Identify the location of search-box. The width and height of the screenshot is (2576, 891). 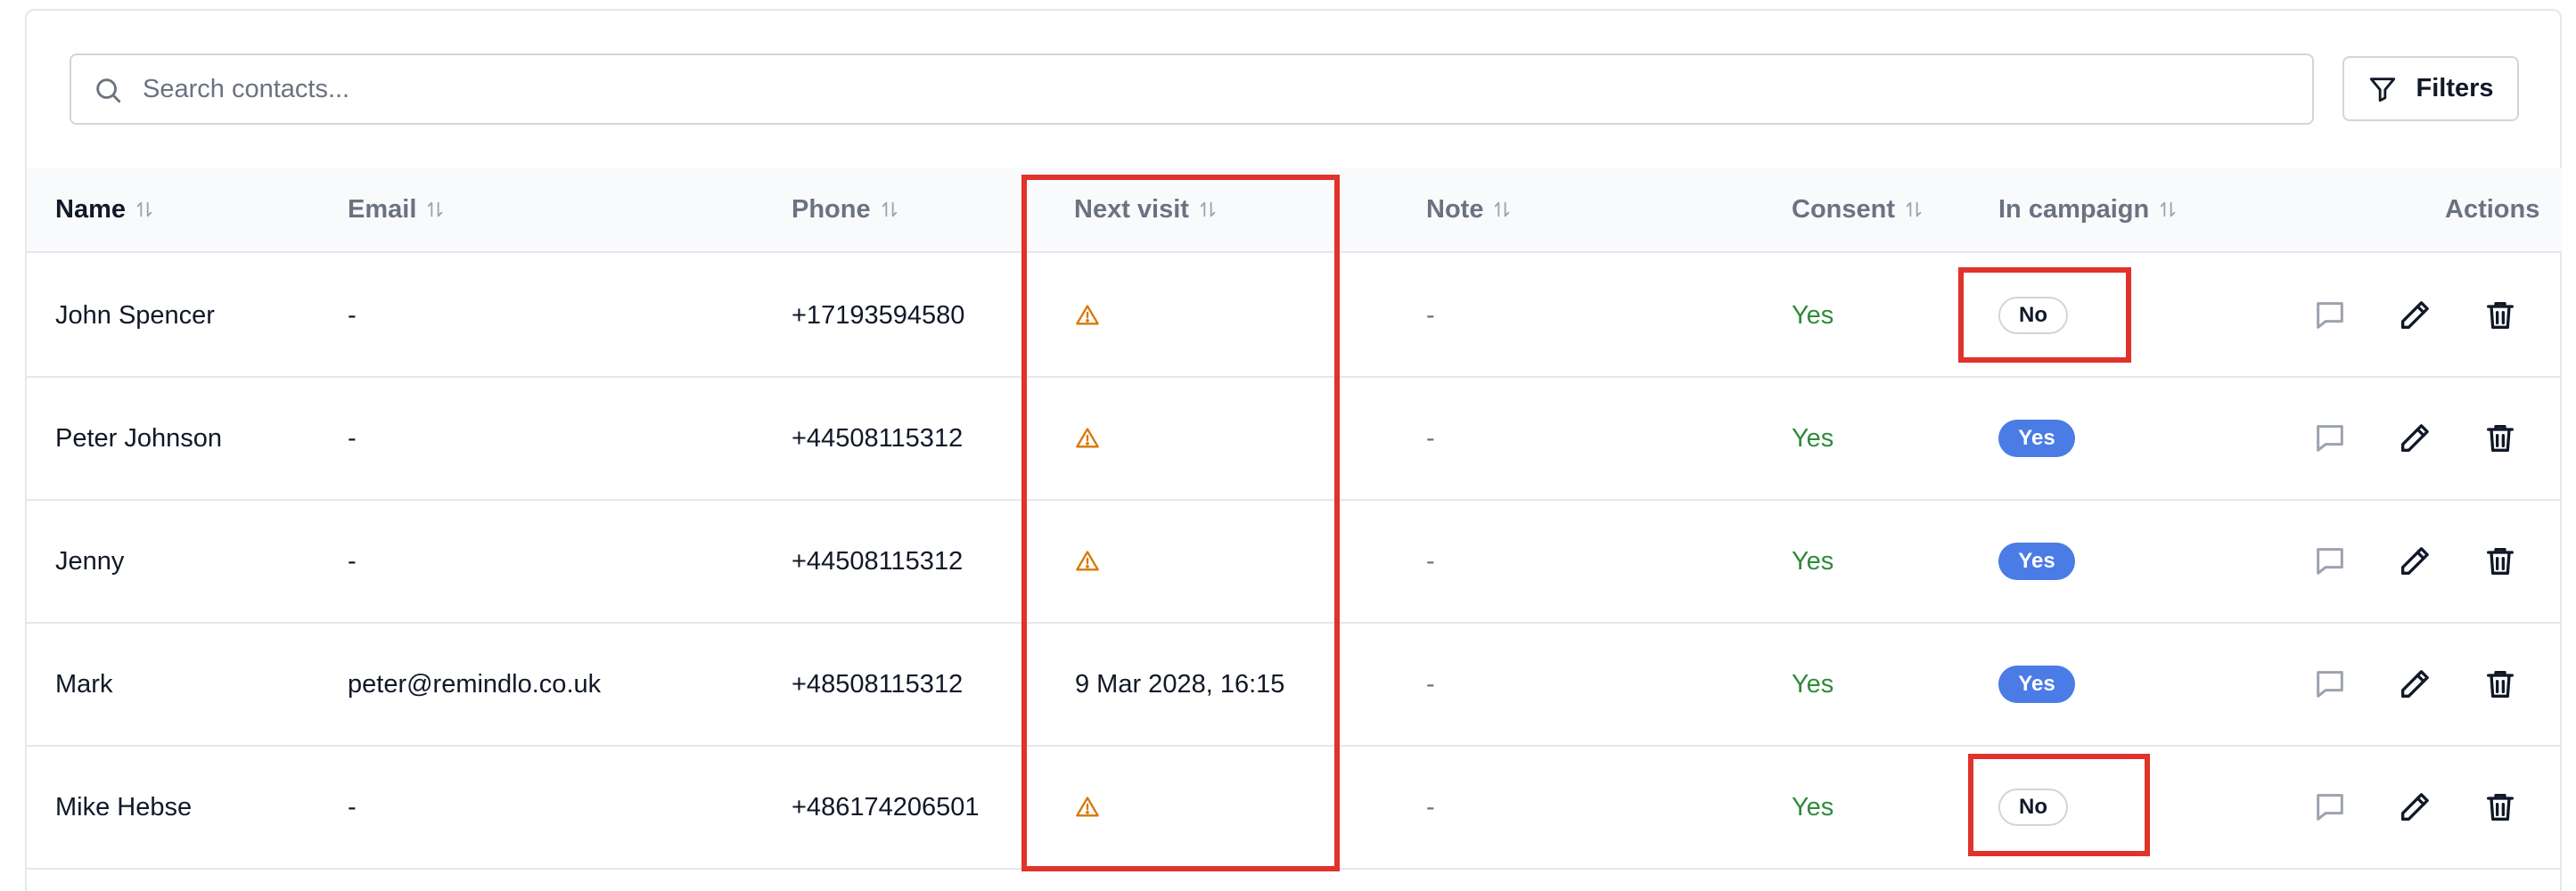
(1192, 89).